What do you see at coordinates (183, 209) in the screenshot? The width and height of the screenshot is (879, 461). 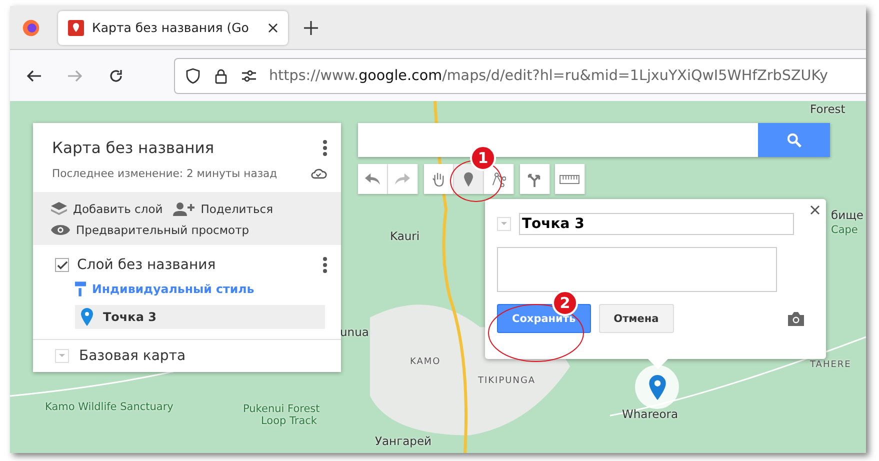 I see `add-person-icon` at bounding box center [183, 209].